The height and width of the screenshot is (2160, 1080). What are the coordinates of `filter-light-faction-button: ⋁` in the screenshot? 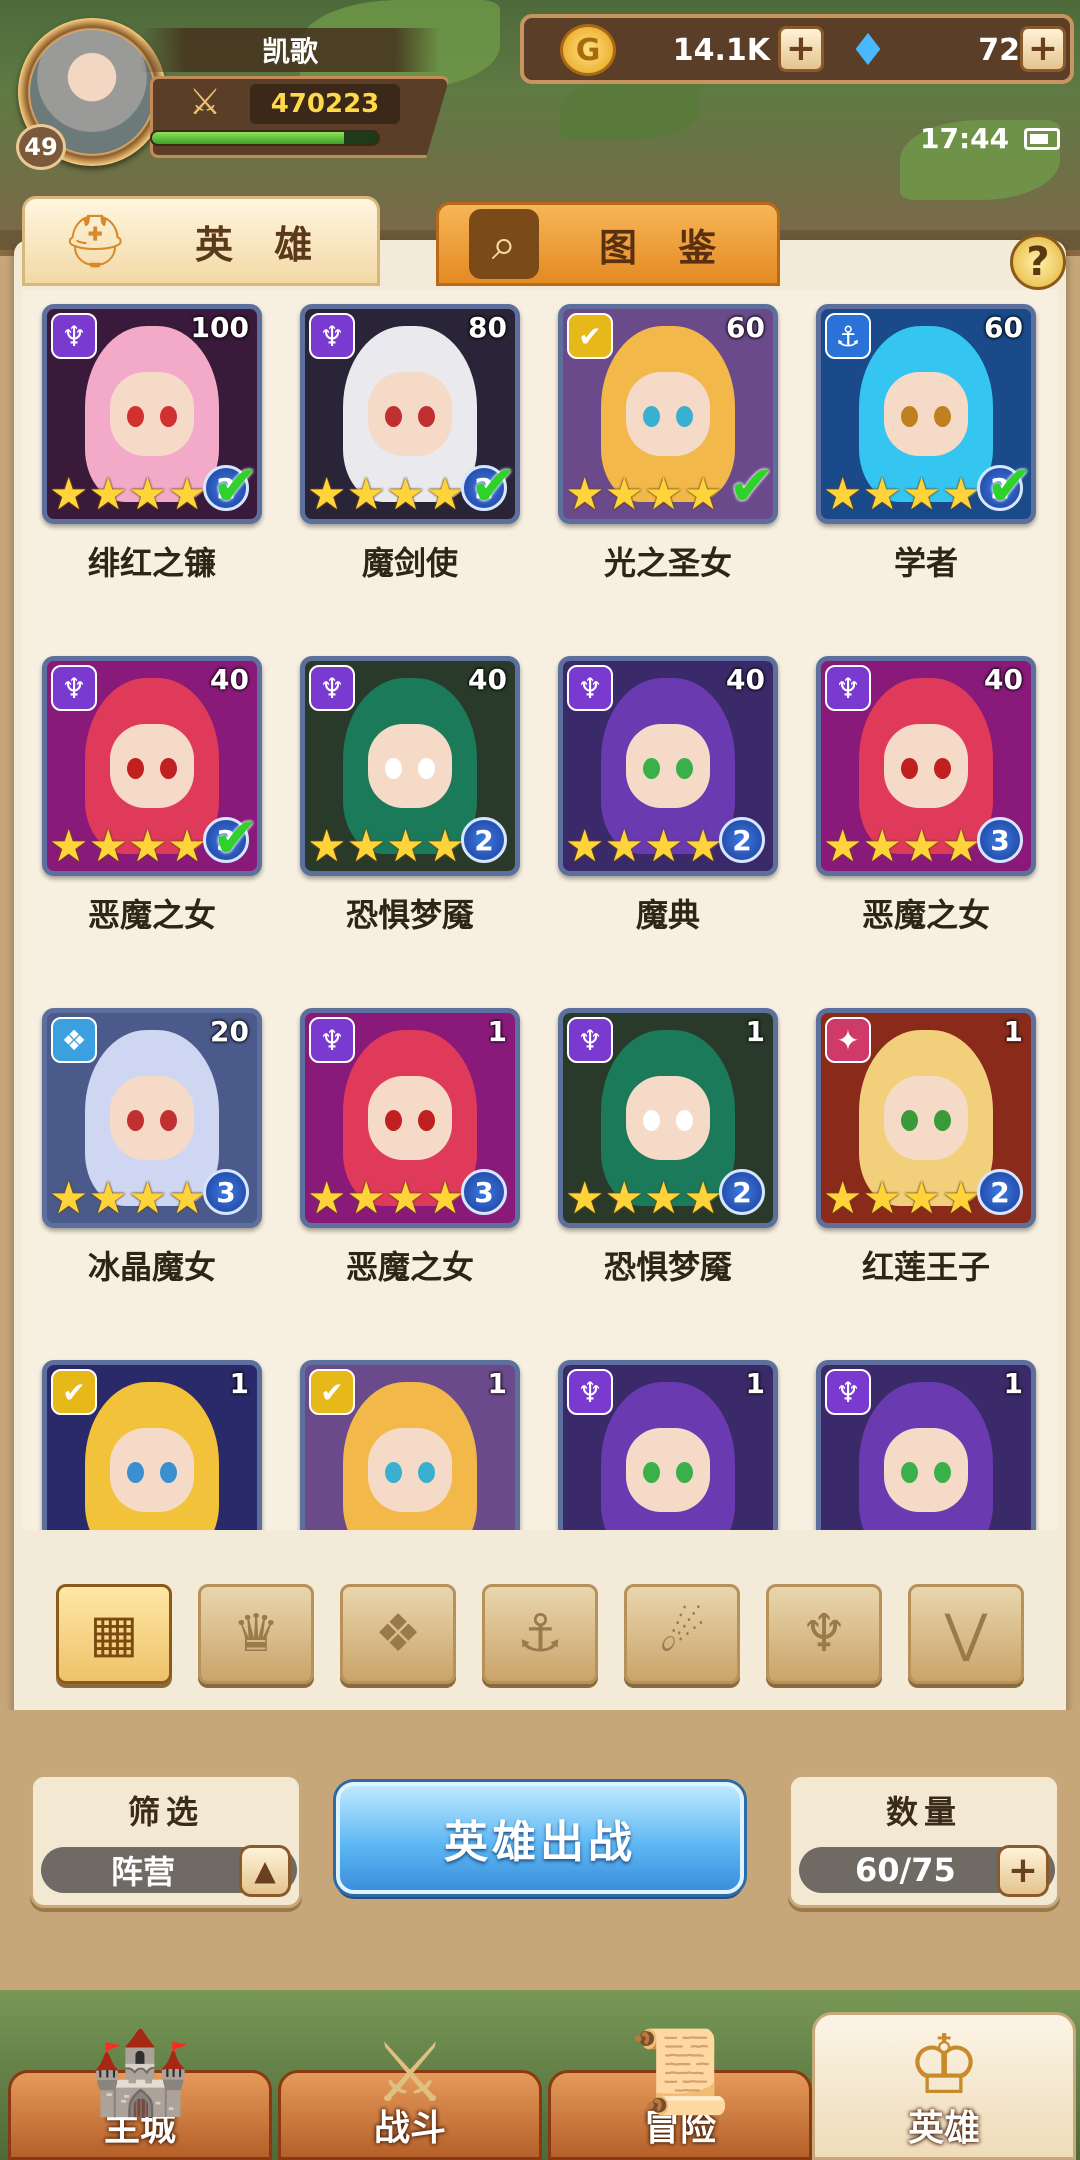 It's located at (966, 1634).